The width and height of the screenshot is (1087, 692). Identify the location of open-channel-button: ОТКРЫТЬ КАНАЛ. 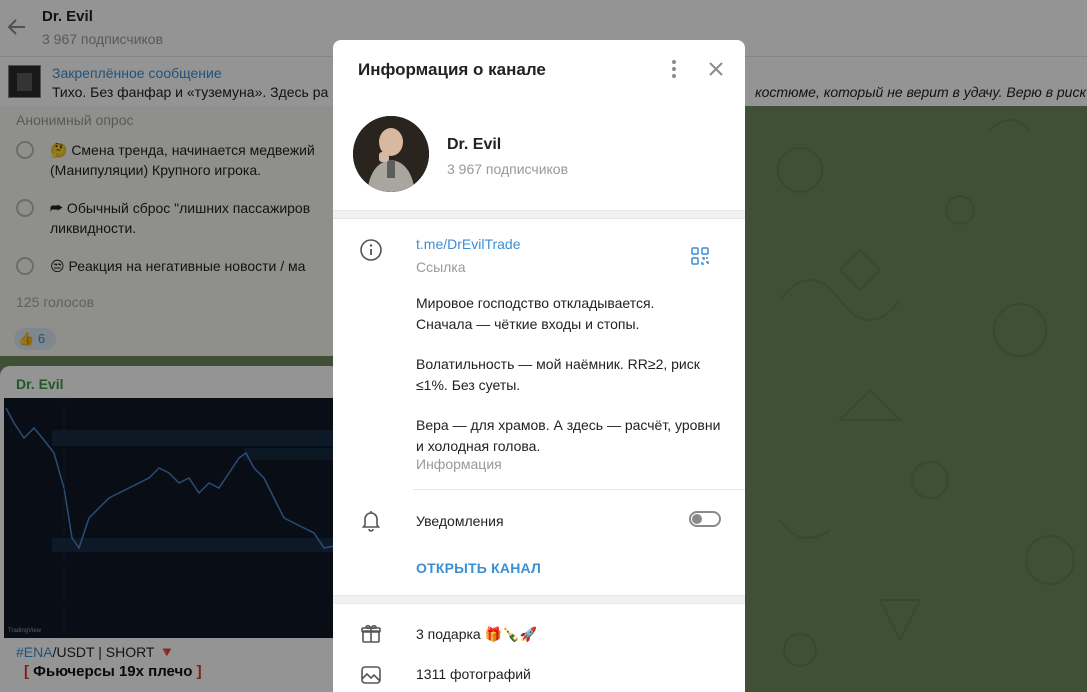
(478, 568).